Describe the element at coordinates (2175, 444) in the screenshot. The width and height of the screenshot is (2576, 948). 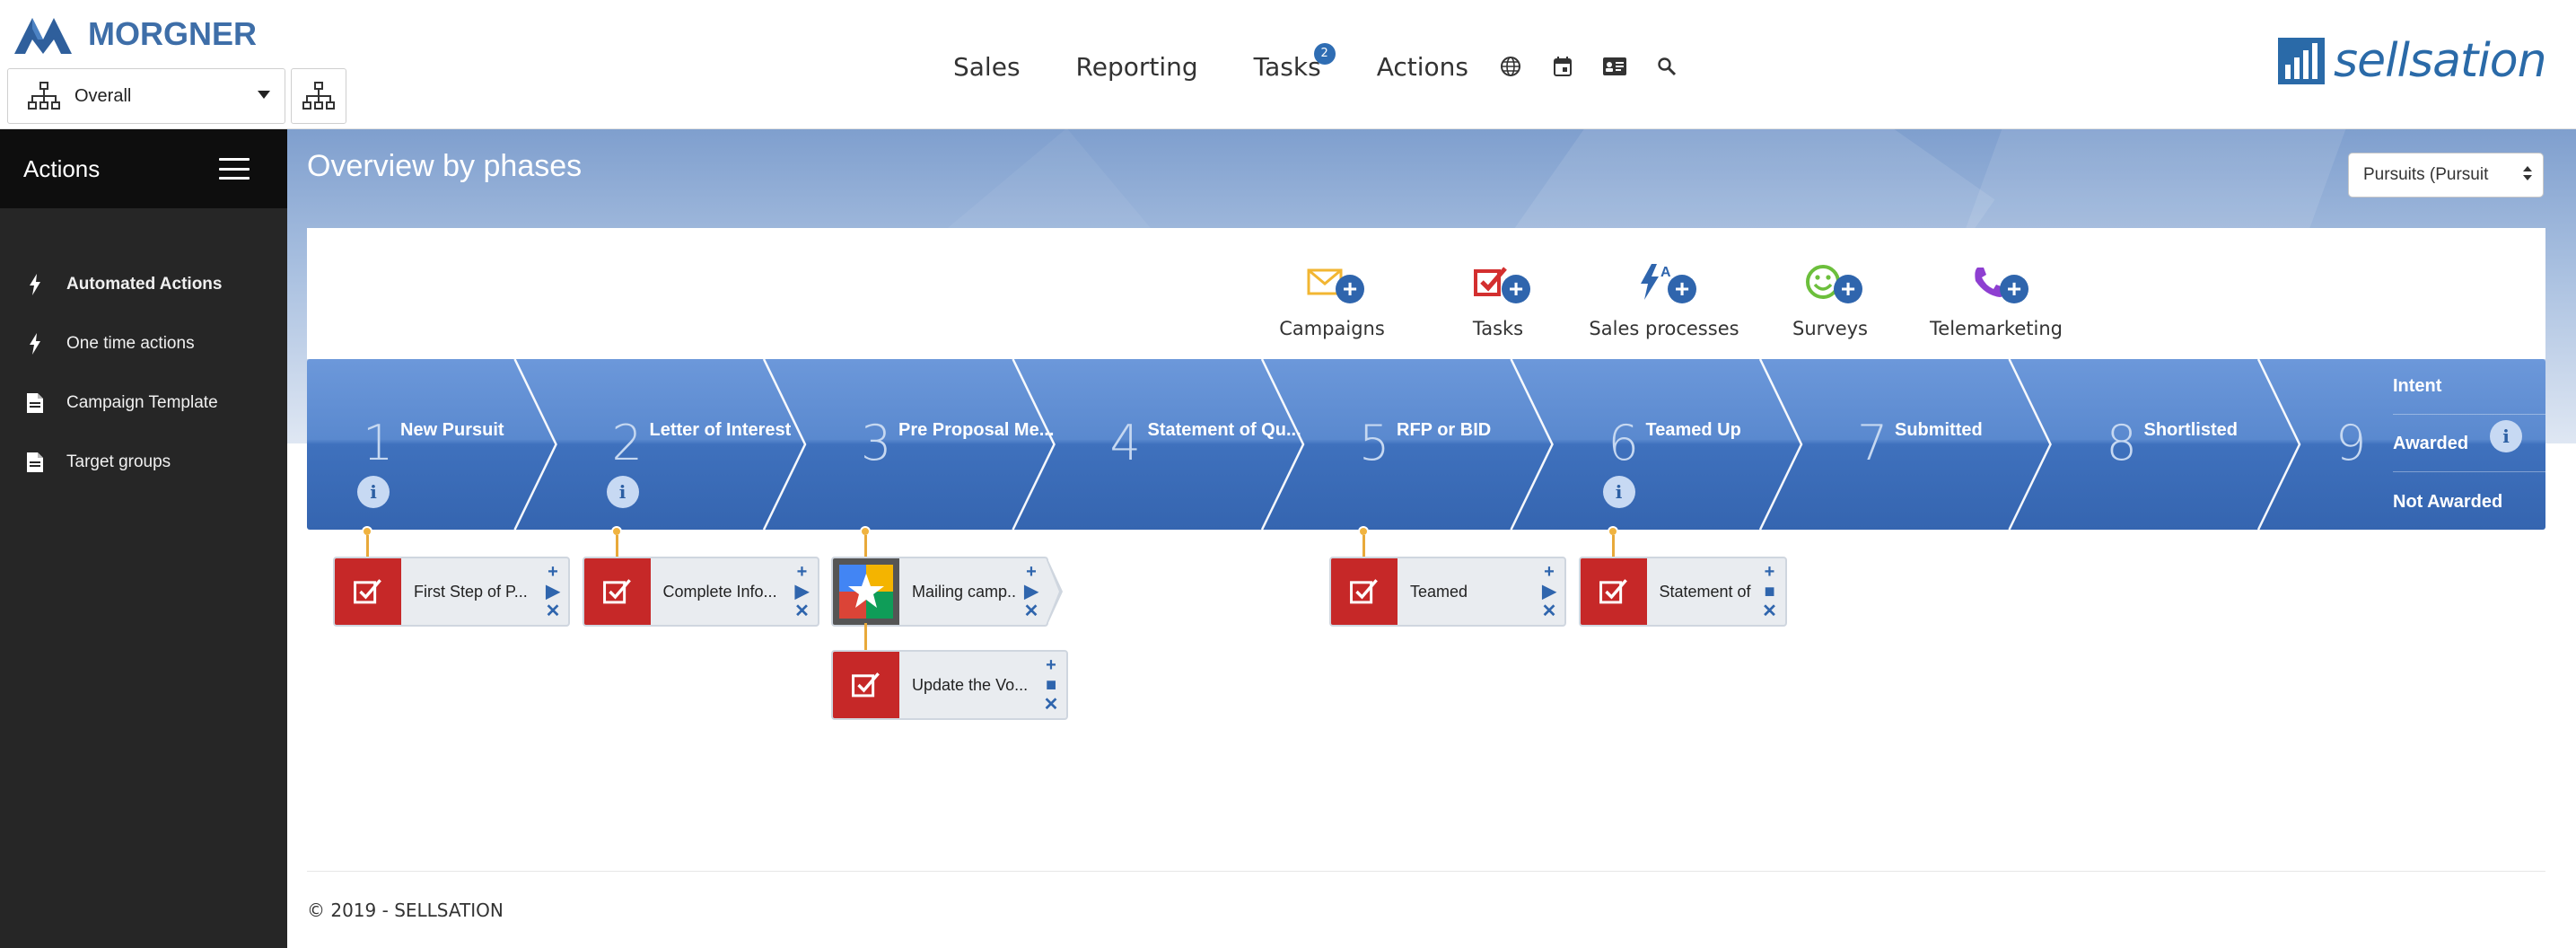
I see `phase-8: 8 Shortlisted` at that location.